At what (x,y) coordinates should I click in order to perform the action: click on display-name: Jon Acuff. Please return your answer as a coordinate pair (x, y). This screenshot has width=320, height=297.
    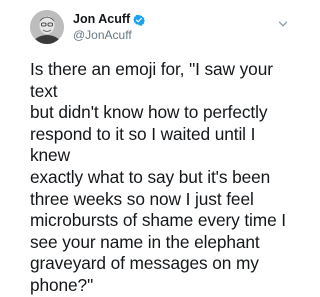
    Looking at the image, I should click on (101, 19).